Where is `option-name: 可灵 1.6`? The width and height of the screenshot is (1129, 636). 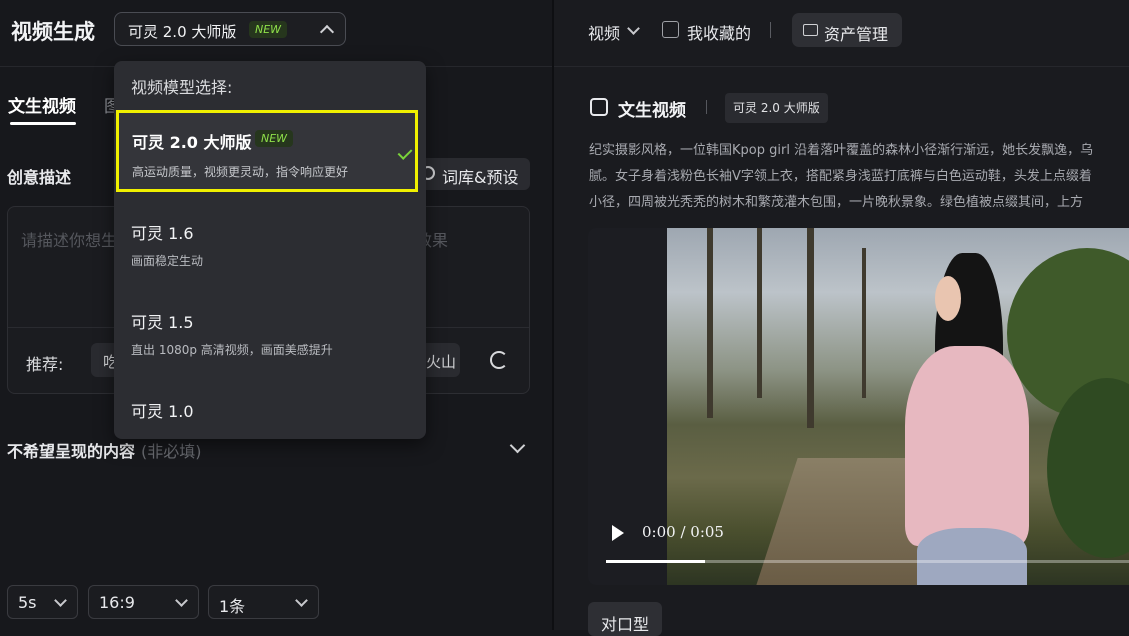
option-name: 可灵 1.6 is located at coordinates (162, 233).